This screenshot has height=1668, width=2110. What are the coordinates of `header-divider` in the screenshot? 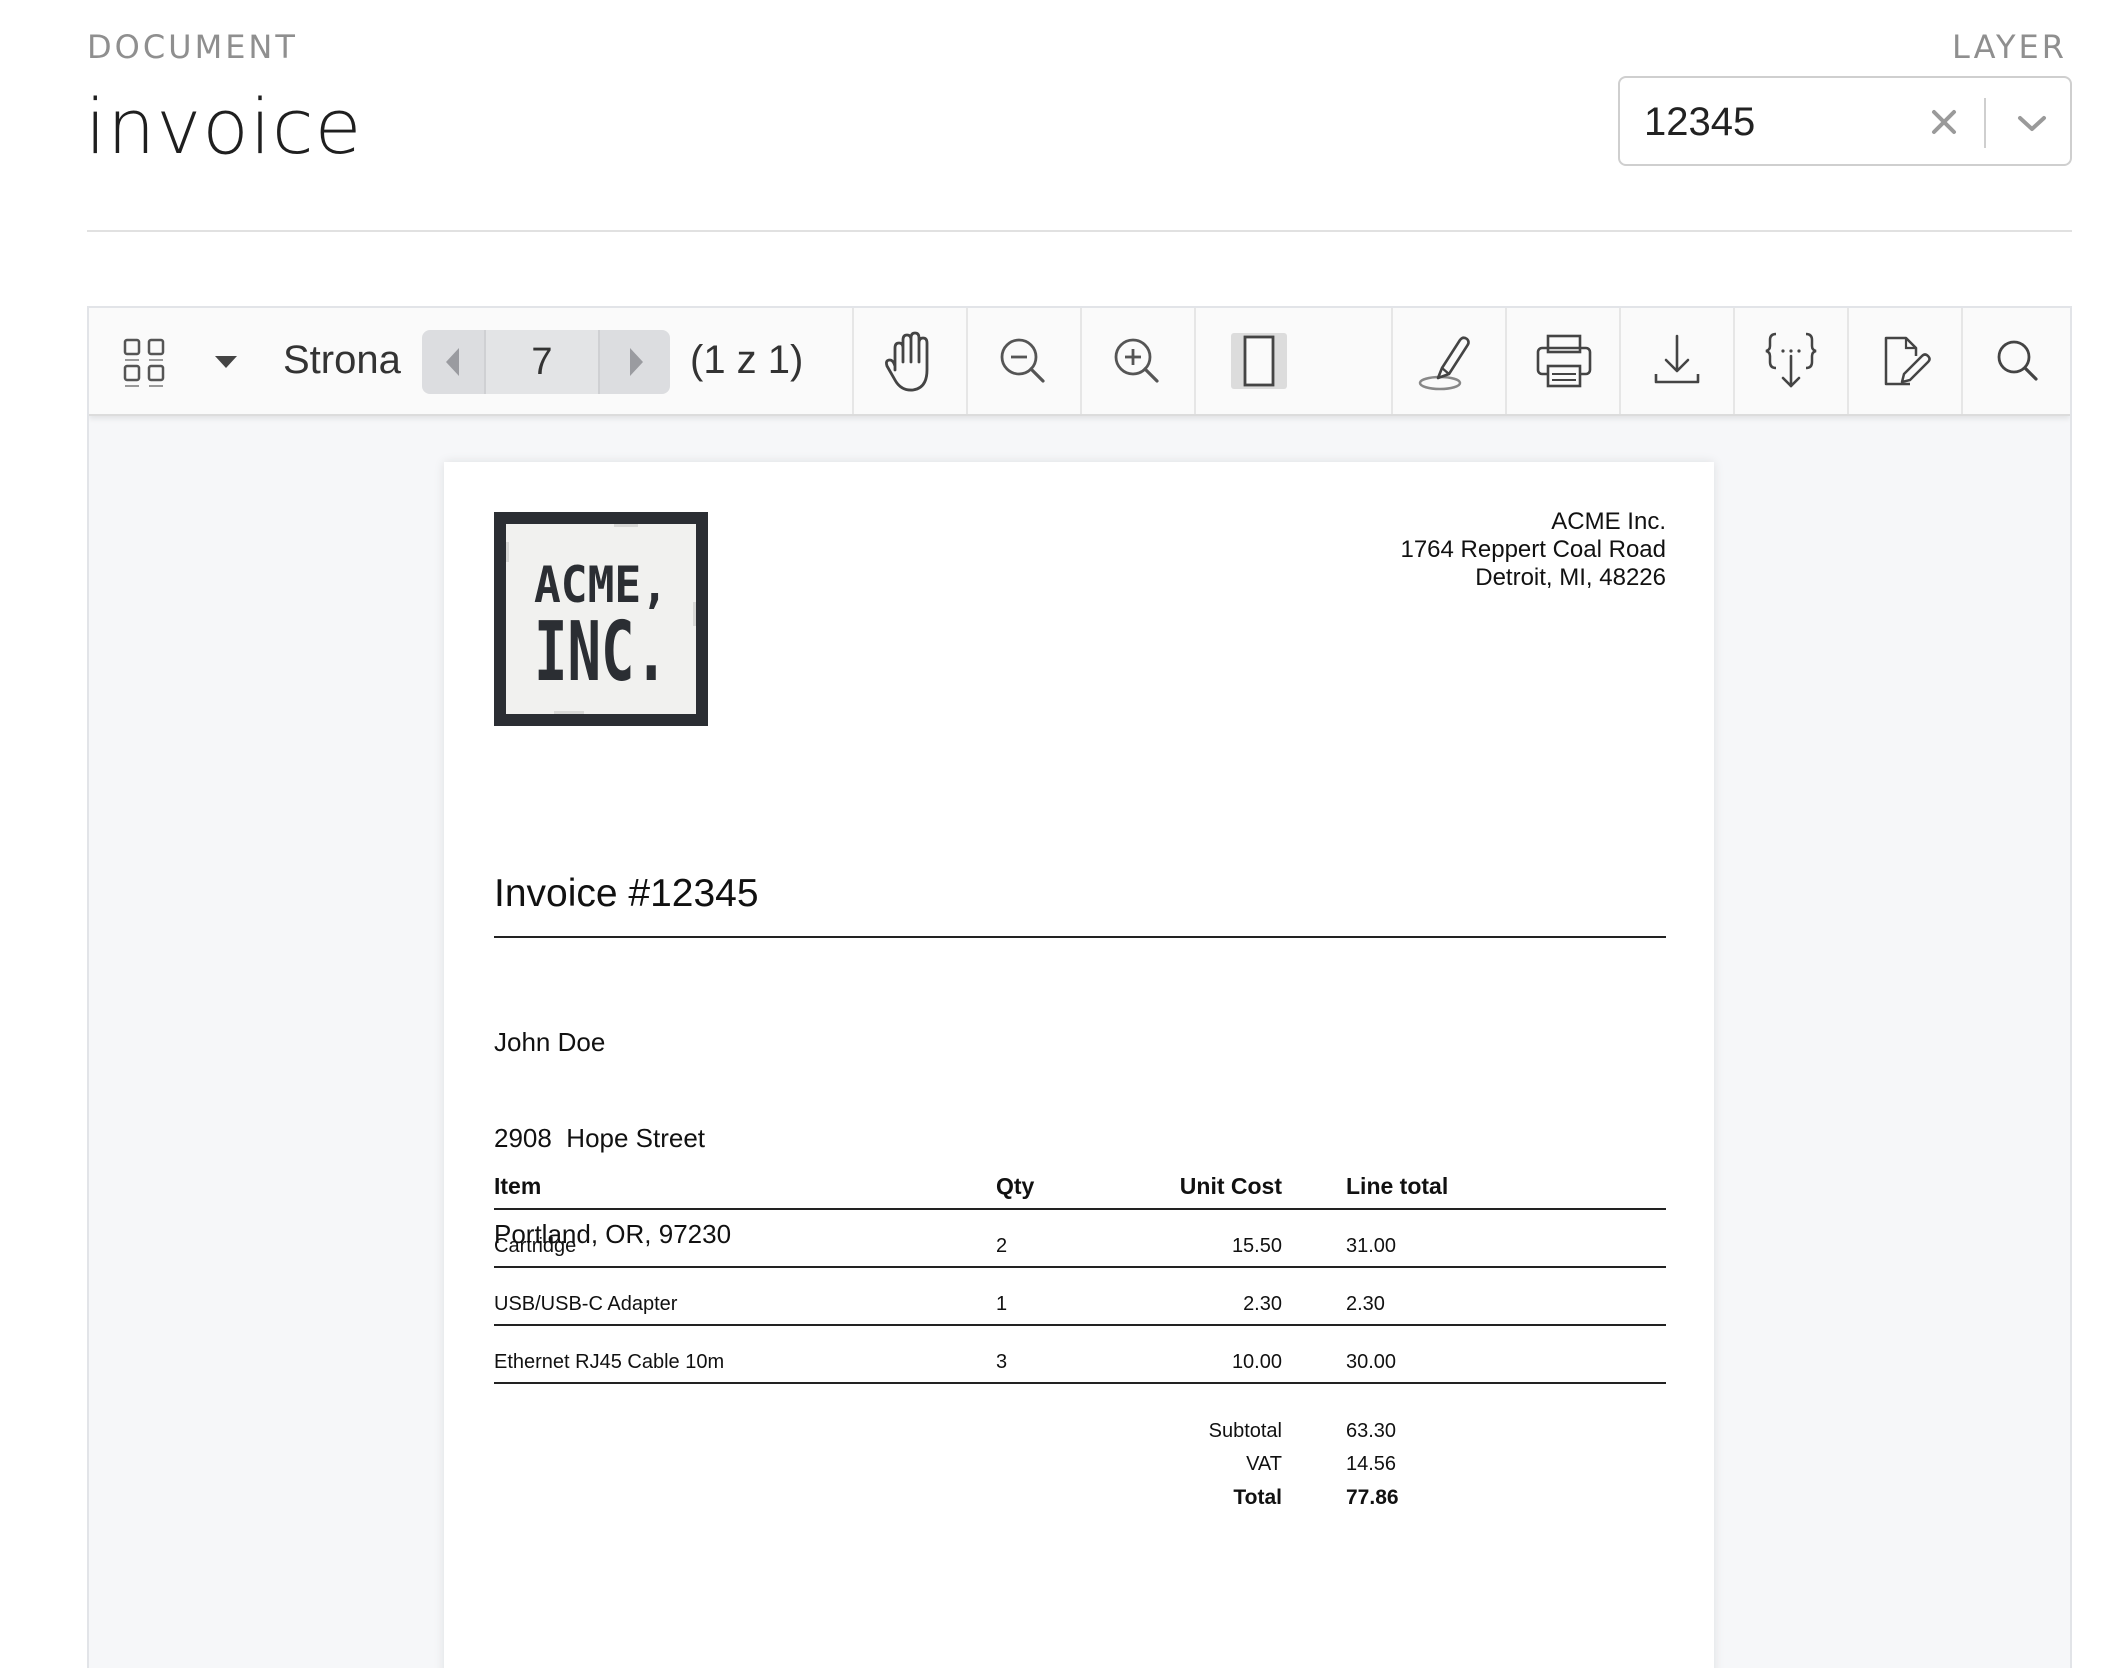 It's located at (1079, 231).